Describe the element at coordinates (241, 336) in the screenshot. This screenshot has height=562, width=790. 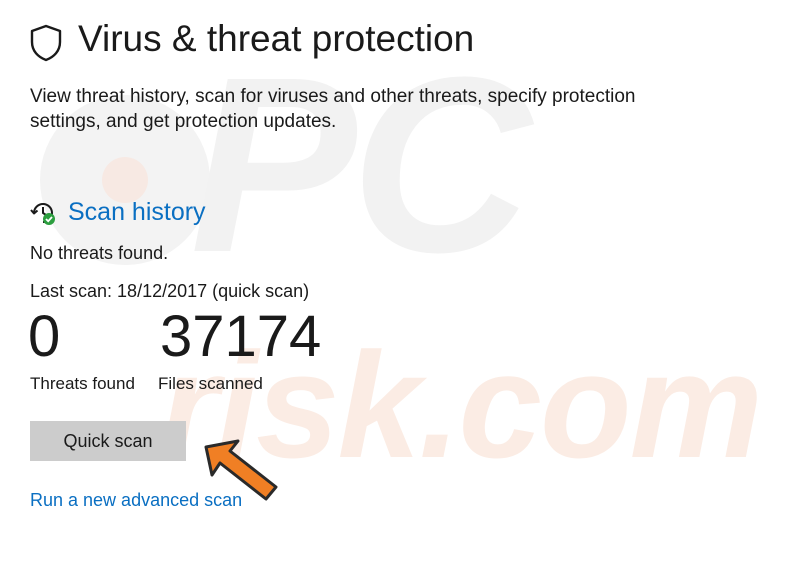
I see `files-scanned-count: 37174` at that location.